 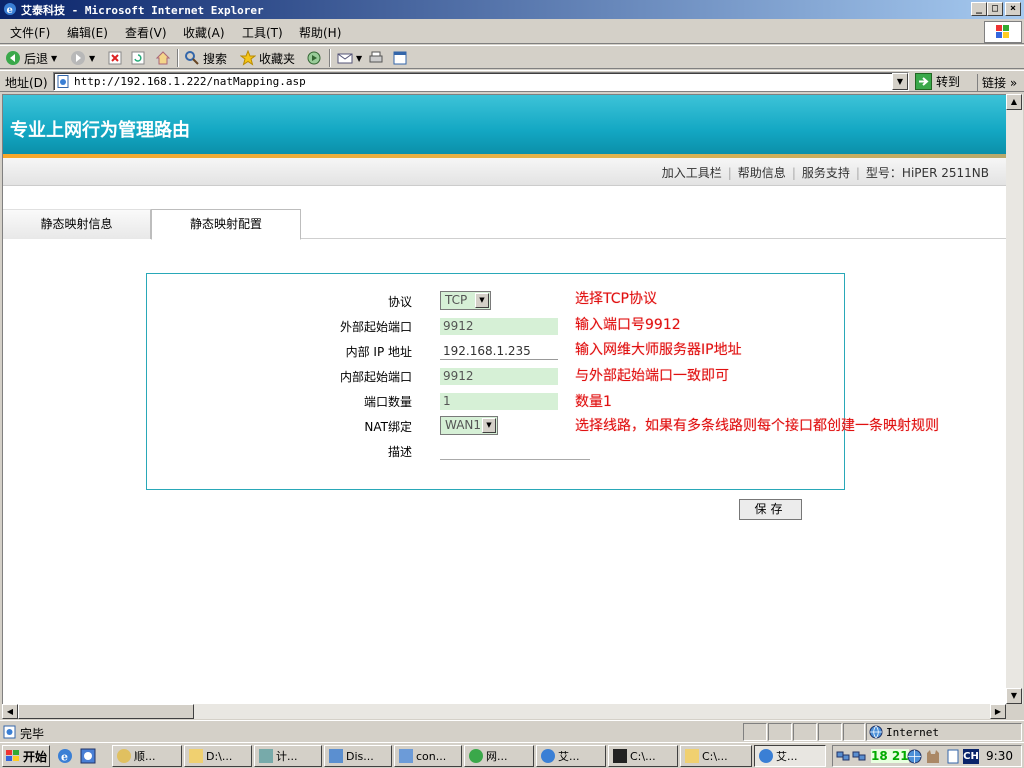 I want to click on edit-page-icon, so click(x=400, y=58).